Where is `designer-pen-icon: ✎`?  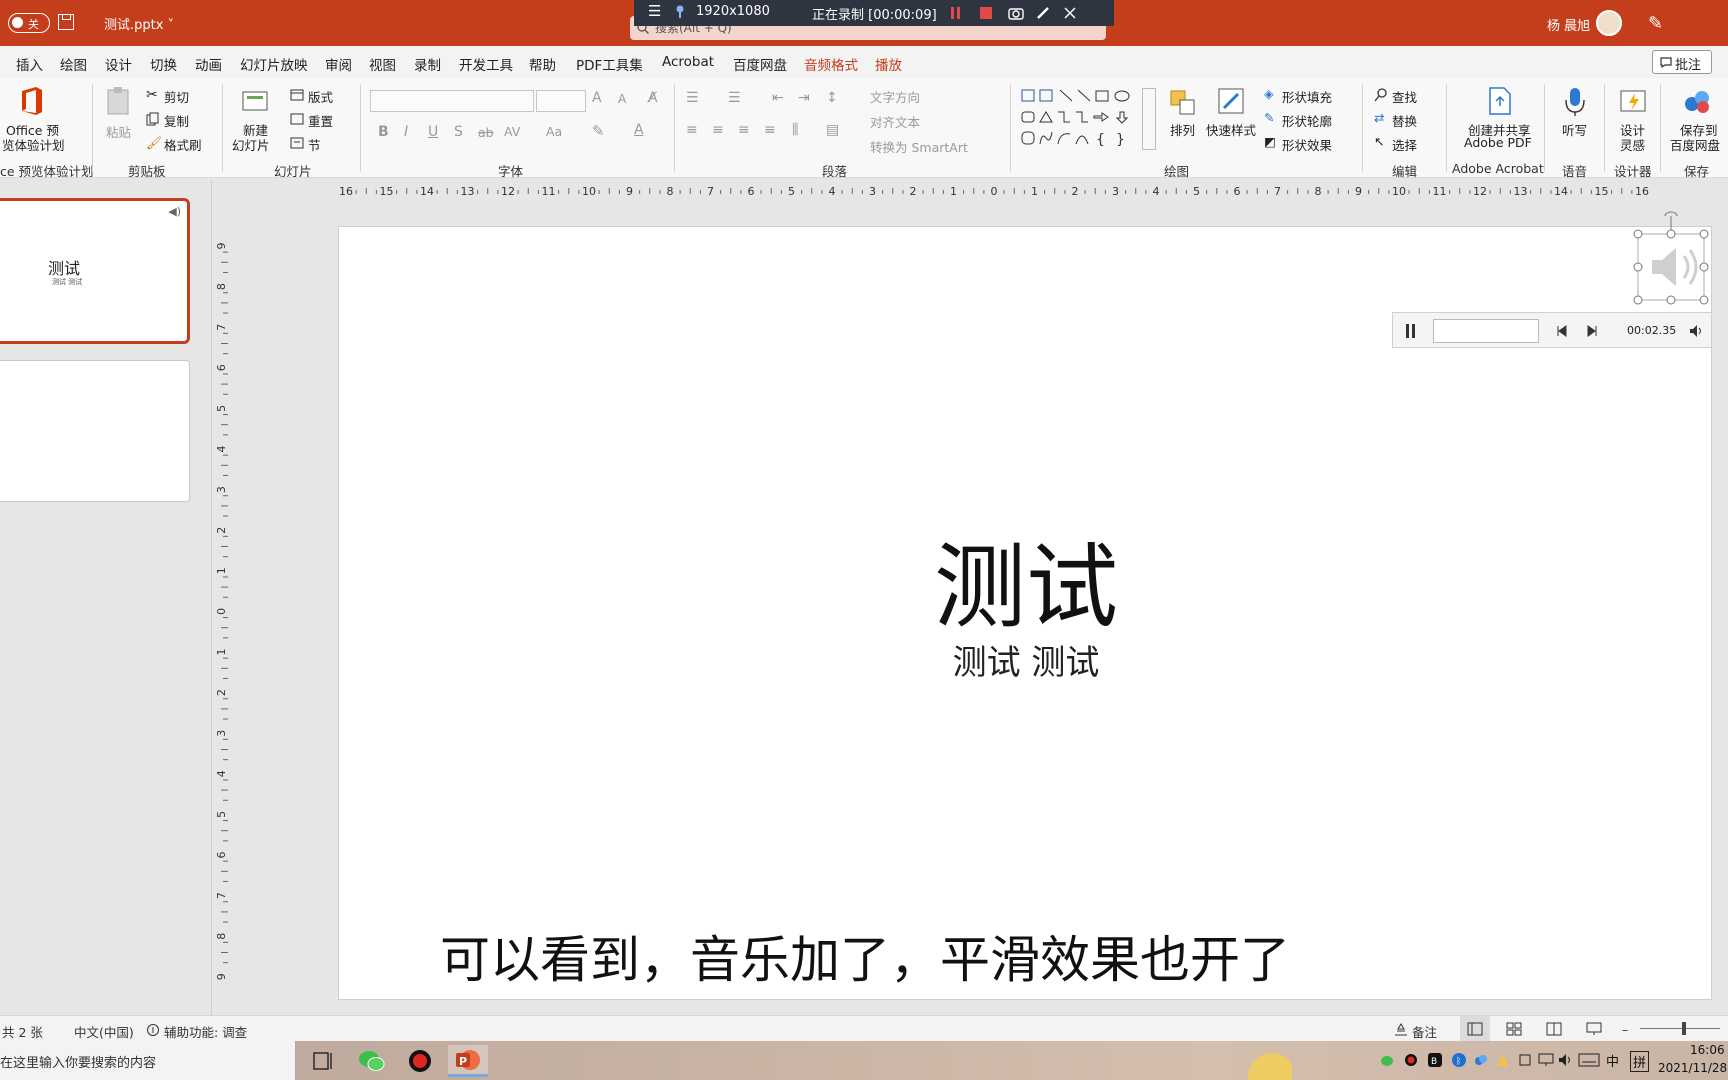
designer-pen-icon: ✎ is located at coordinates (1655, 23).